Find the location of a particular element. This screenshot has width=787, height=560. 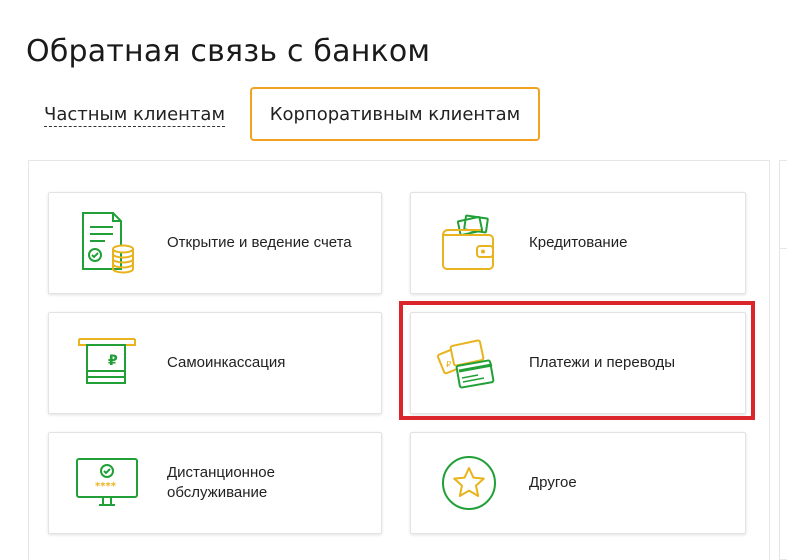

side-panel is located at coordinates (783, 360).